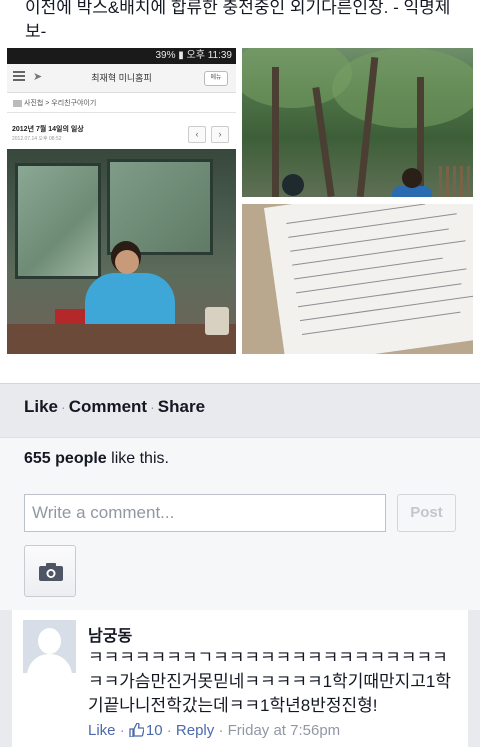 Image resolution: width=480 pixels, height=747 pixels. I want to click on likes-summary: 655 people like this., so click(96, 459).